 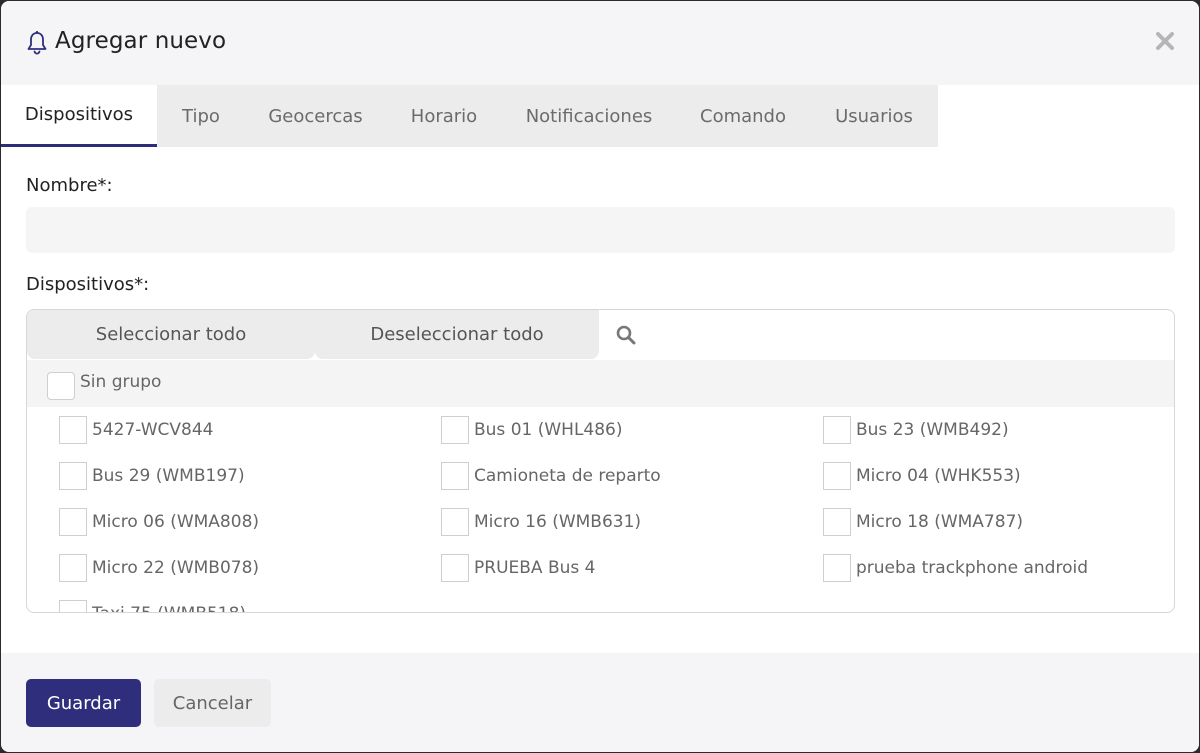 I want to click on device-item: Bus 01 (WHL486), so click(x=532, y=430).